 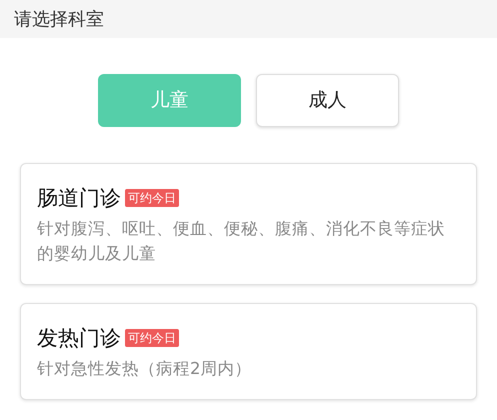 What do you see at coordinates (241, 241) in the screenshot?
I see `department-description: 针对腹泻、呕吐、便血、便秘、腹痛、消化不良等症状的婴幼儿及儿童` at bounding box center [241, 241].